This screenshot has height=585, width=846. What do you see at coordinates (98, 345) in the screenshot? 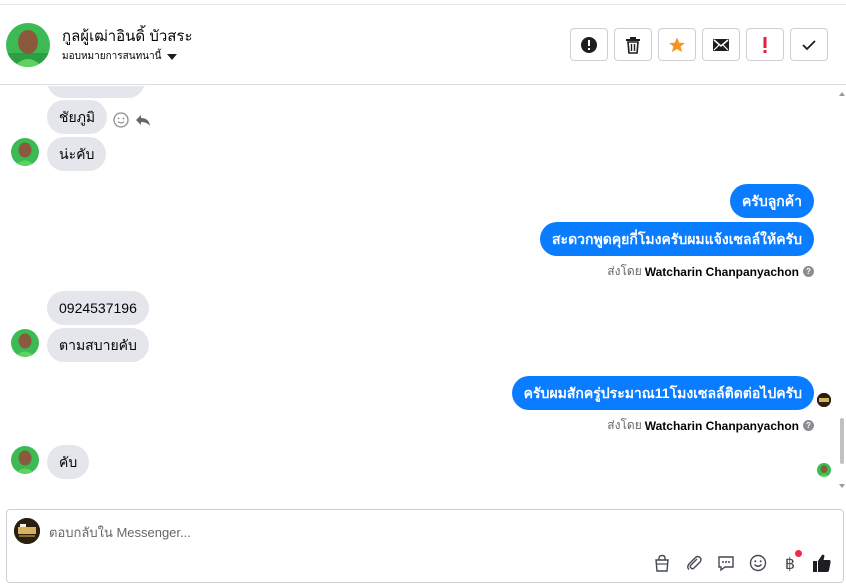
I see `message-bubble-incoming: ตามสบายคับ` at bounding box center [98, 345].